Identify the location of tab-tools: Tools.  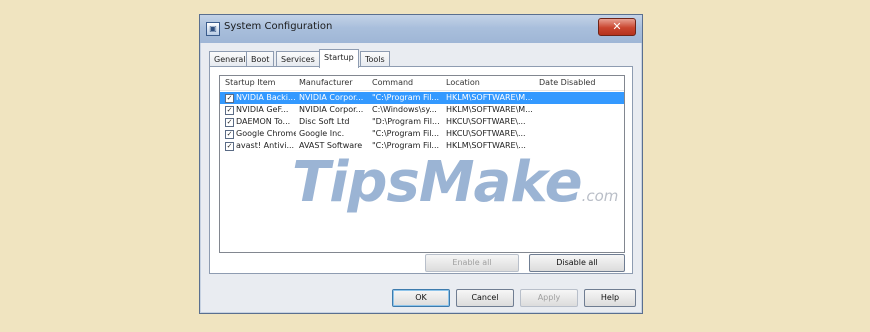
(375, 59).